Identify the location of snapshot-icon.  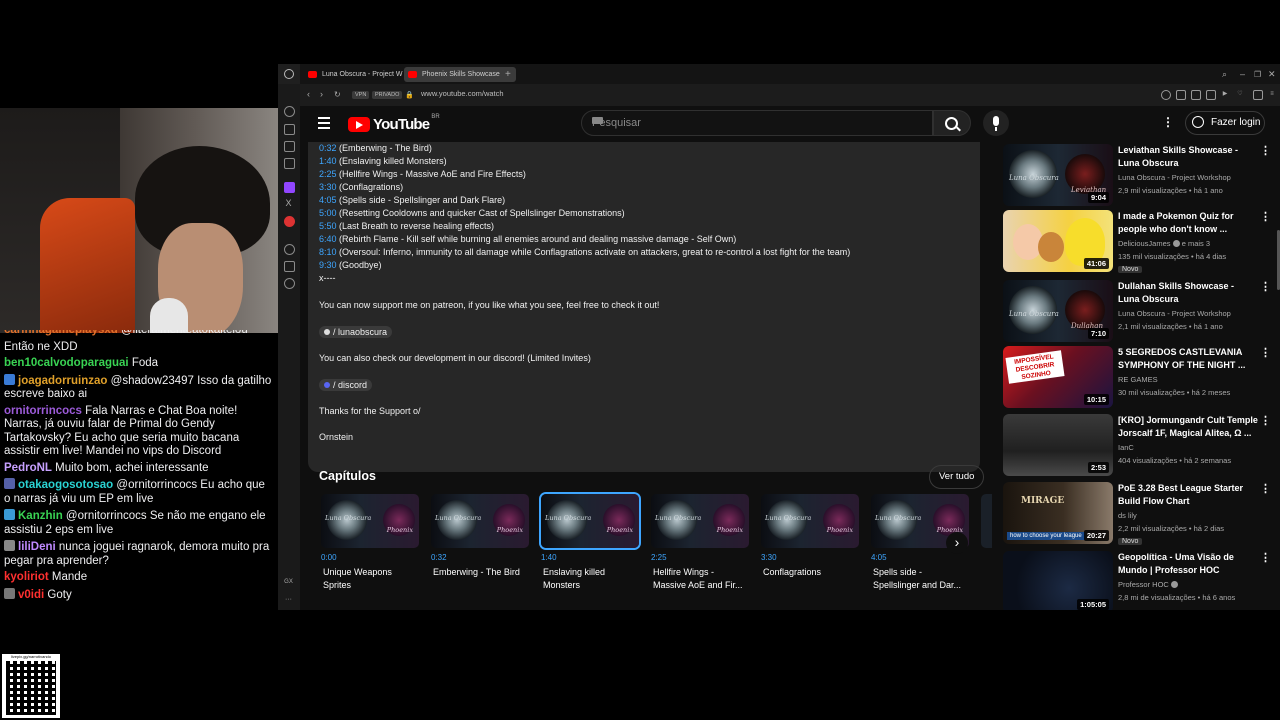
(1181, 95).